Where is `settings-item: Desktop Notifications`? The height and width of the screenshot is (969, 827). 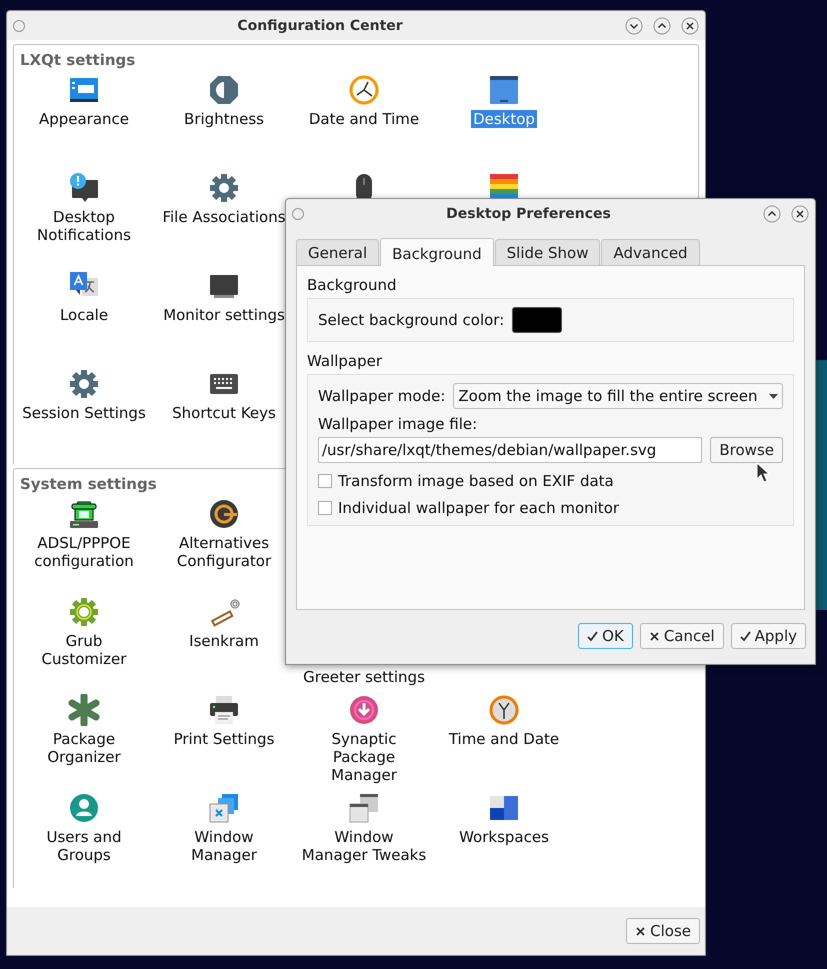
settings-item: Desktop Notifications is located at coordinates (84, 226).